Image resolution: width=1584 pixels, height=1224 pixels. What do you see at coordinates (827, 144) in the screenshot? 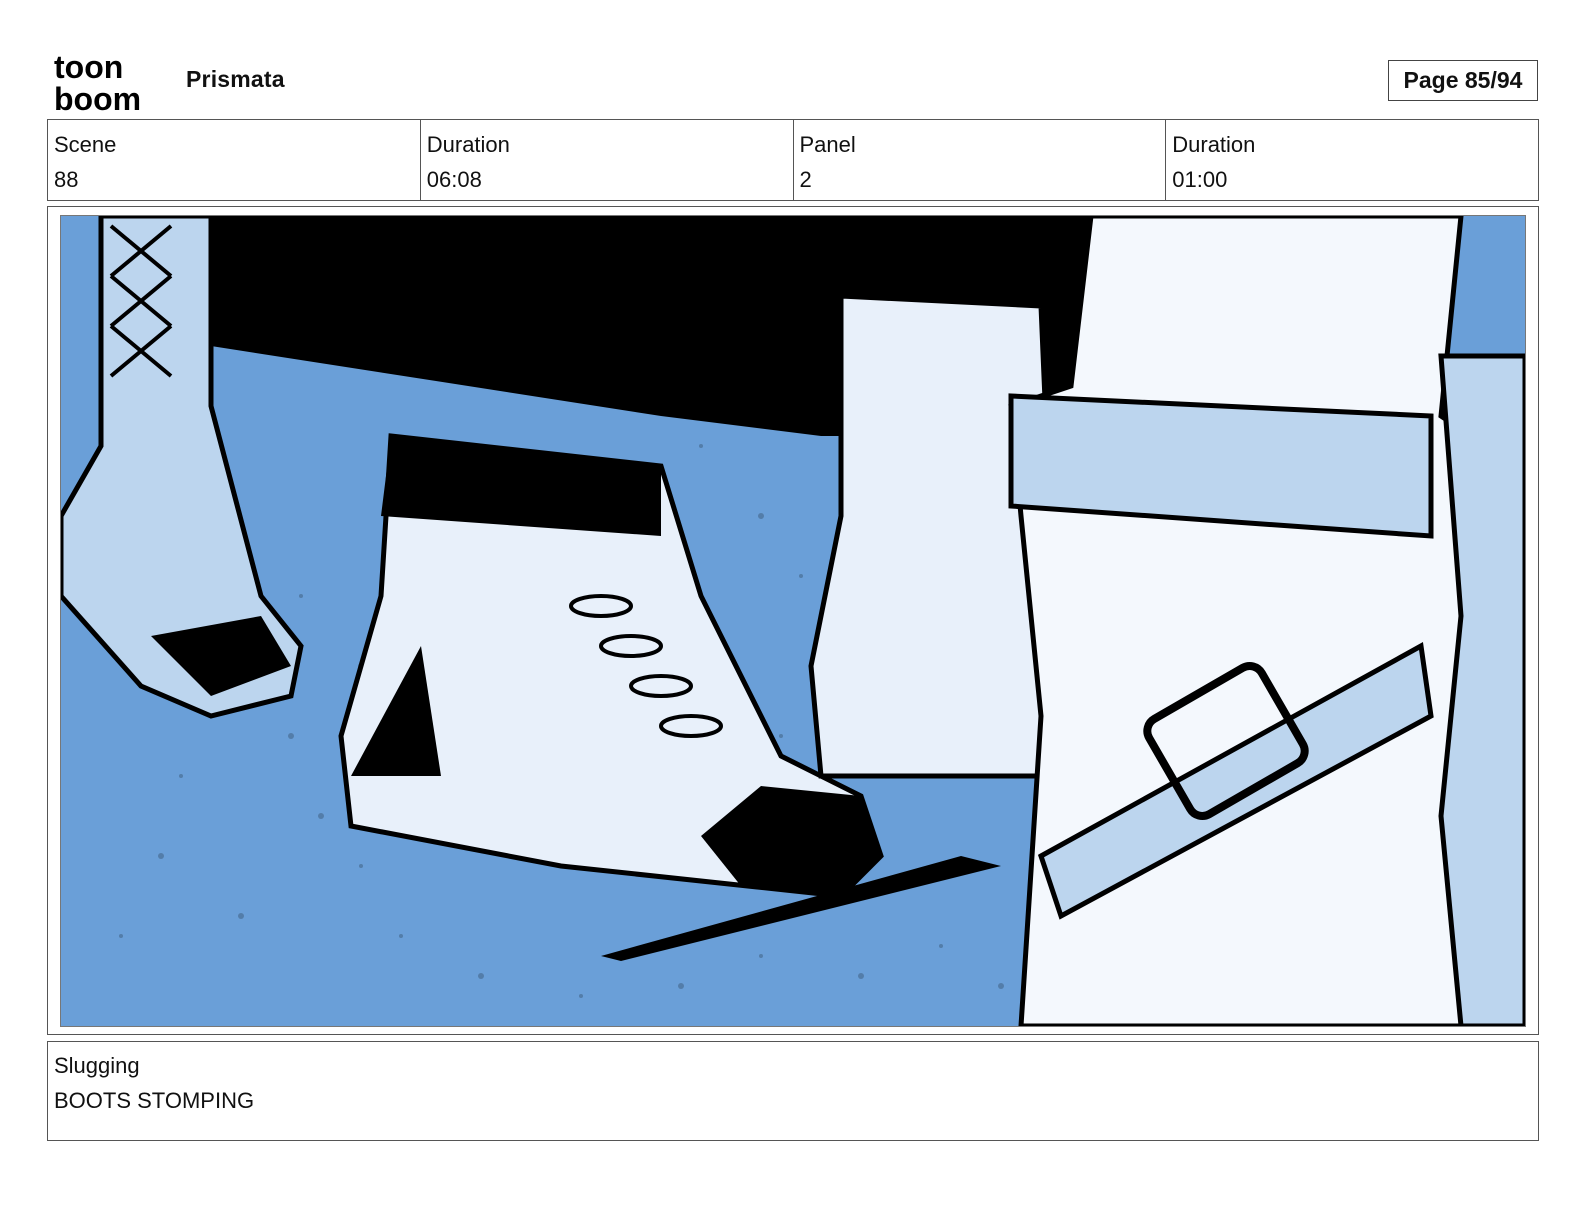
I see `panel-label: Panel` at bounding box center [827, 144].